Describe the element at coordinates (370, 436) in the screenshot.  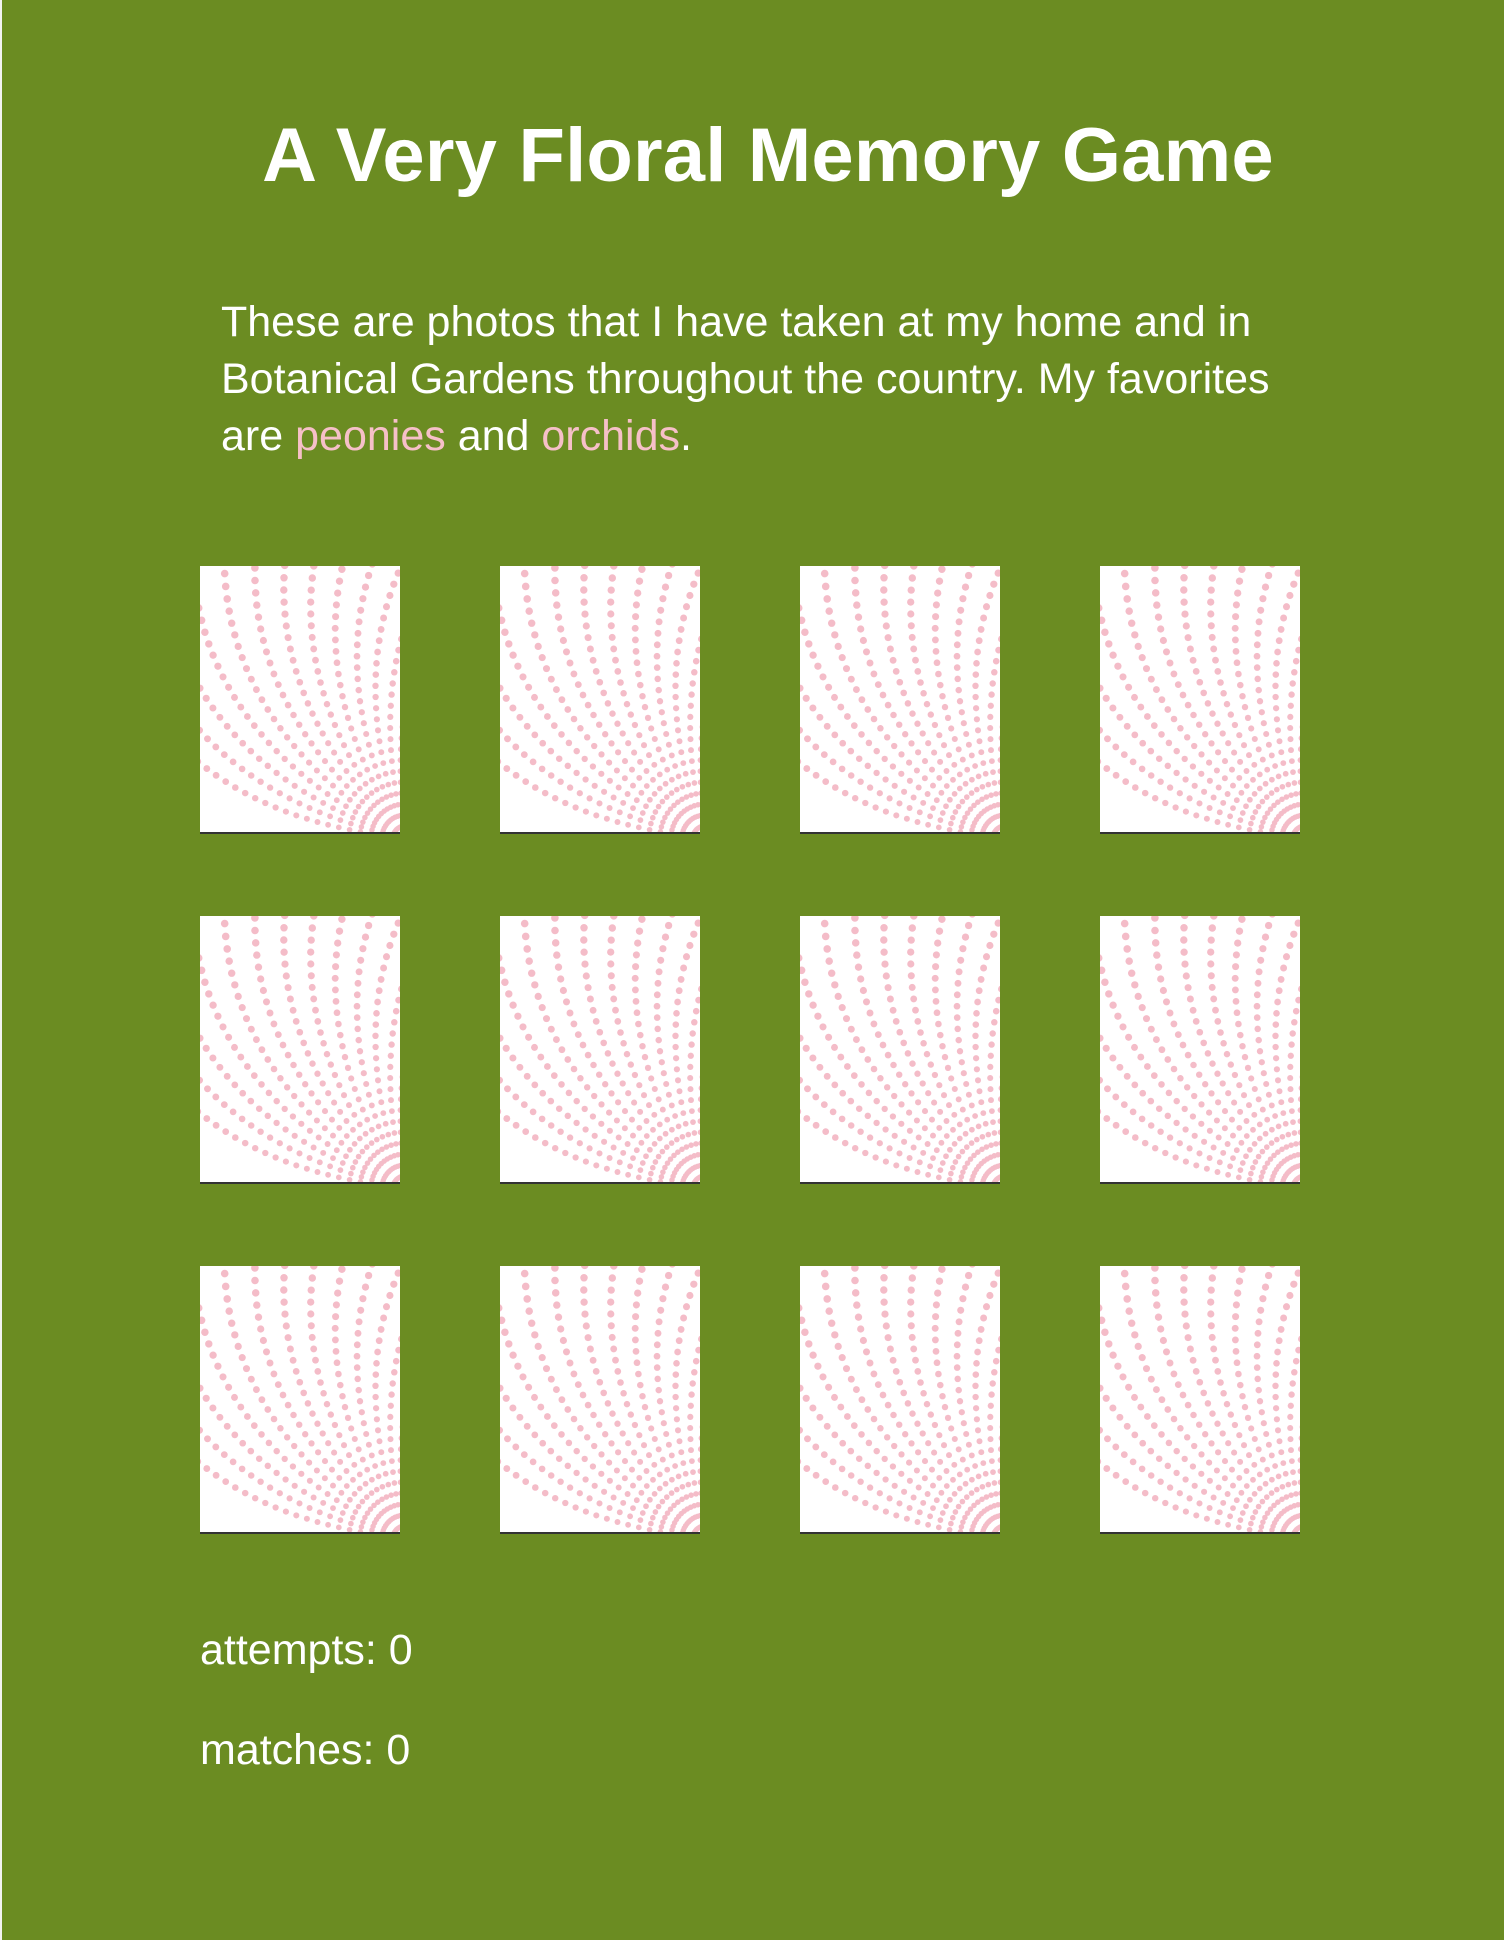
I see `peonies-link: peonies` at that location.